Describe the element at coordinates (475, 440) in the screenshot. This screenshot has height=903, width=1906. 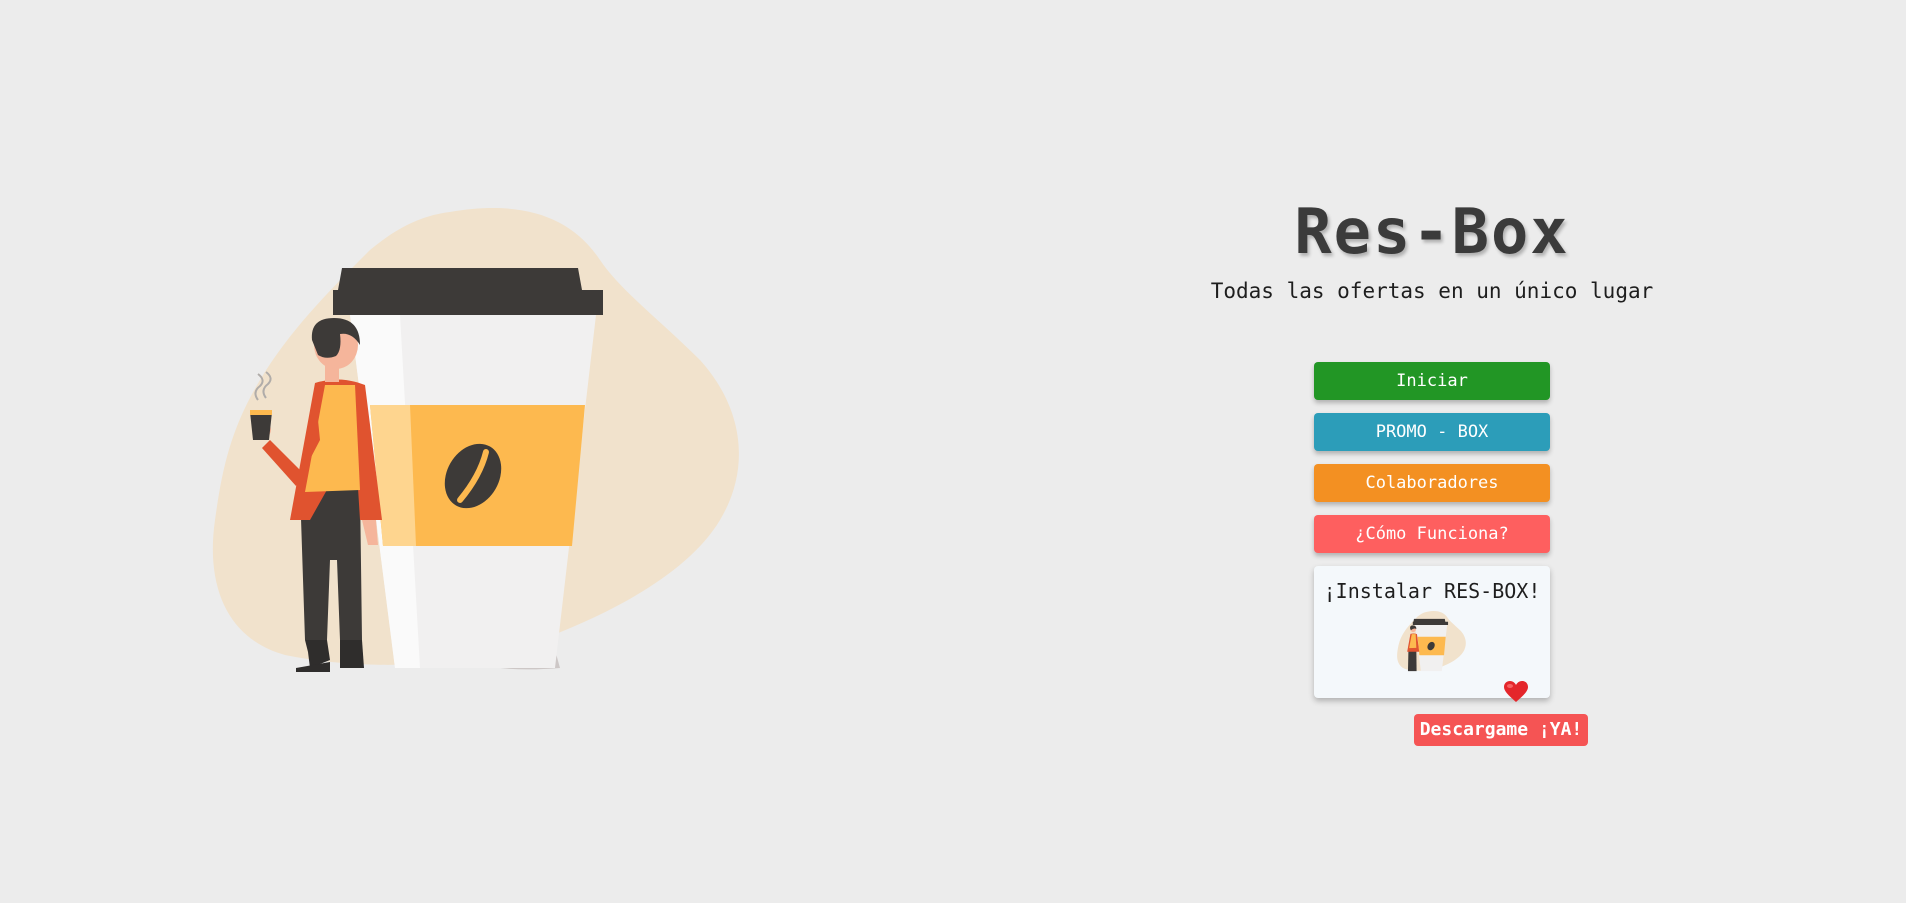
I see `hero-illustration` at that location.